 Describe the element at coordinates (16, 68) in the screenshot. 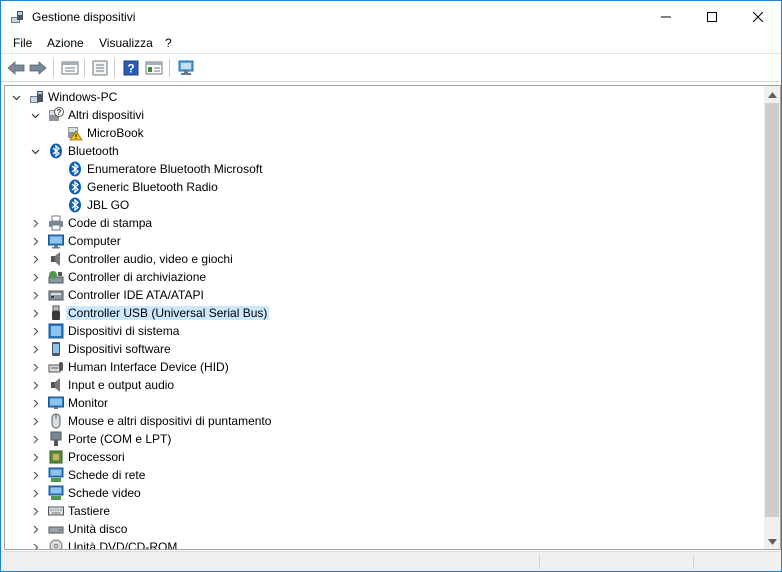

I see `back-button` at that location.